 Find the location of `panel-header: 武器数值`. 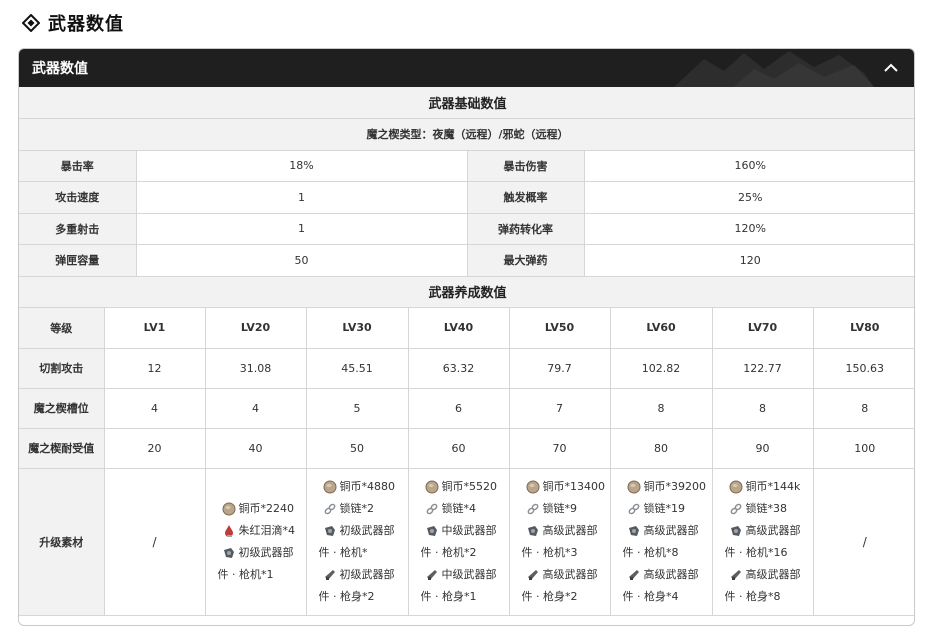

panel-header: 武器数值 is located at coordinates (466, 68).